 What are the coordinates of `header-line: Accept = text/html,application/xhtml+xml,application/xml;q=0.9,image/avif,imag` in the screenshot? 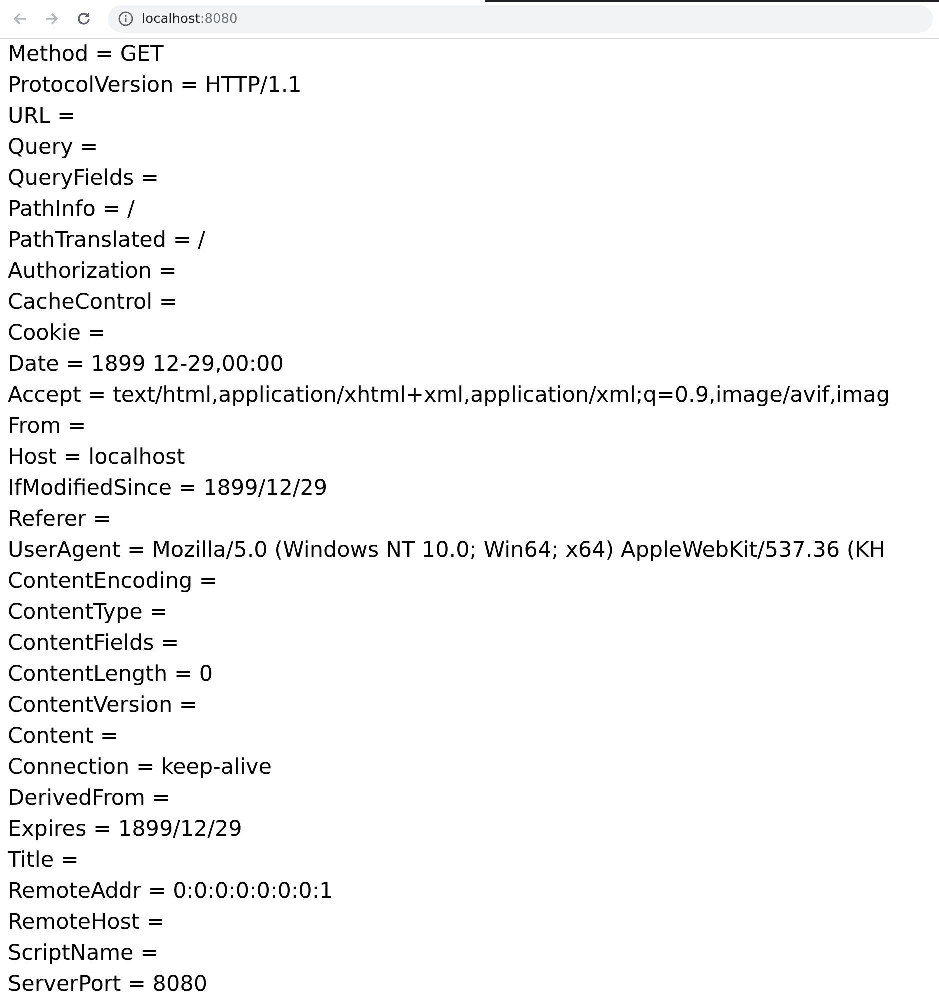 It's located at (449, 396).